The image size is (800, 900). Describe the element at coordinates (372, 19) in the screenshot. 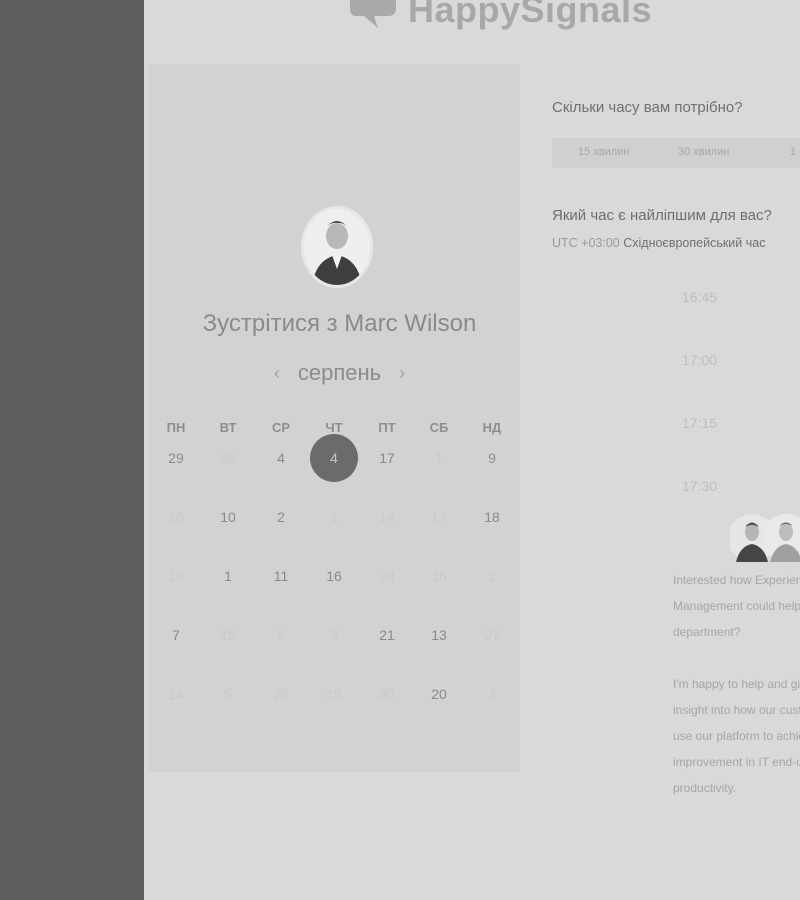

I see `speech-bubble-logo-icon` at that location.